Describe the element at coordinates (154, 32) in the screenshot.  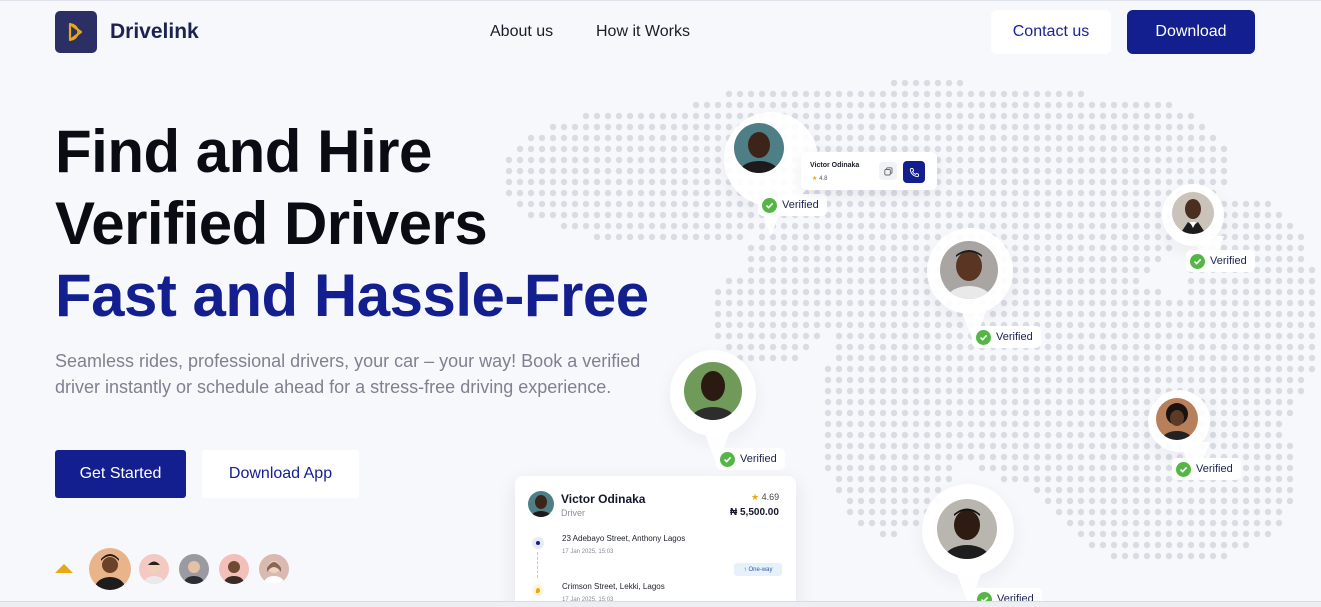
I see `brand-name: Drivelink` at that location.